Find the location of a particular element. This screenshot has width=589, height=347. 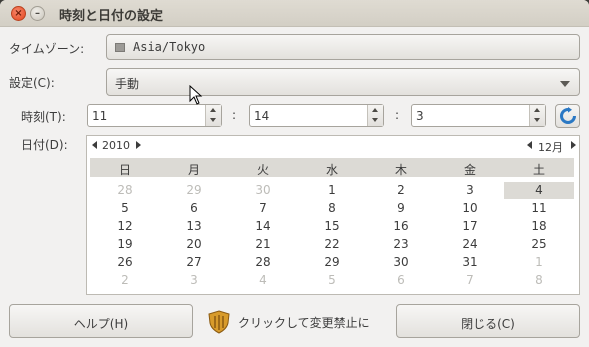

date-label: 日付(D): is located at coordinates (44, 145).